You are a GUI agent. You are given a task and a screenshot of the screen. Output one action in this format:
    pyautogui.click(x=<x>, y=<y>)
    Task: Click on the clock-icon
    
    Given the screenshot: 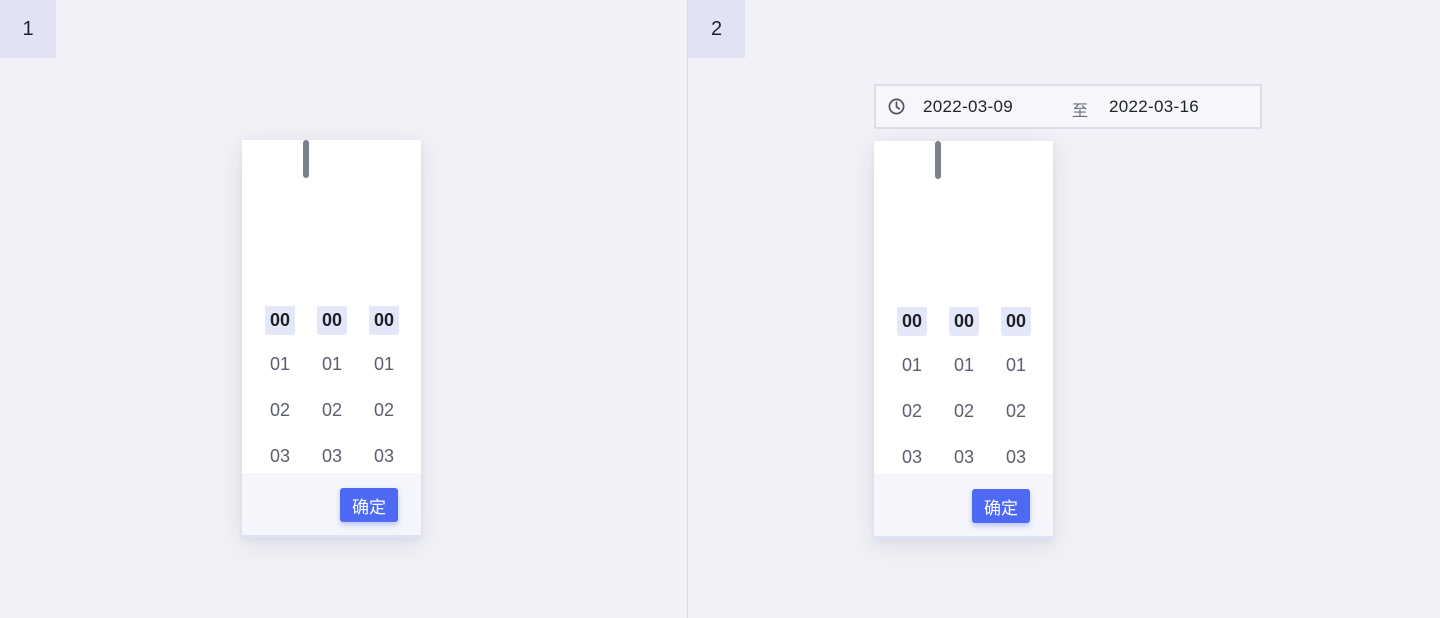 What is the action you would take?
    pyautogui.click(x=896, y=106)
    